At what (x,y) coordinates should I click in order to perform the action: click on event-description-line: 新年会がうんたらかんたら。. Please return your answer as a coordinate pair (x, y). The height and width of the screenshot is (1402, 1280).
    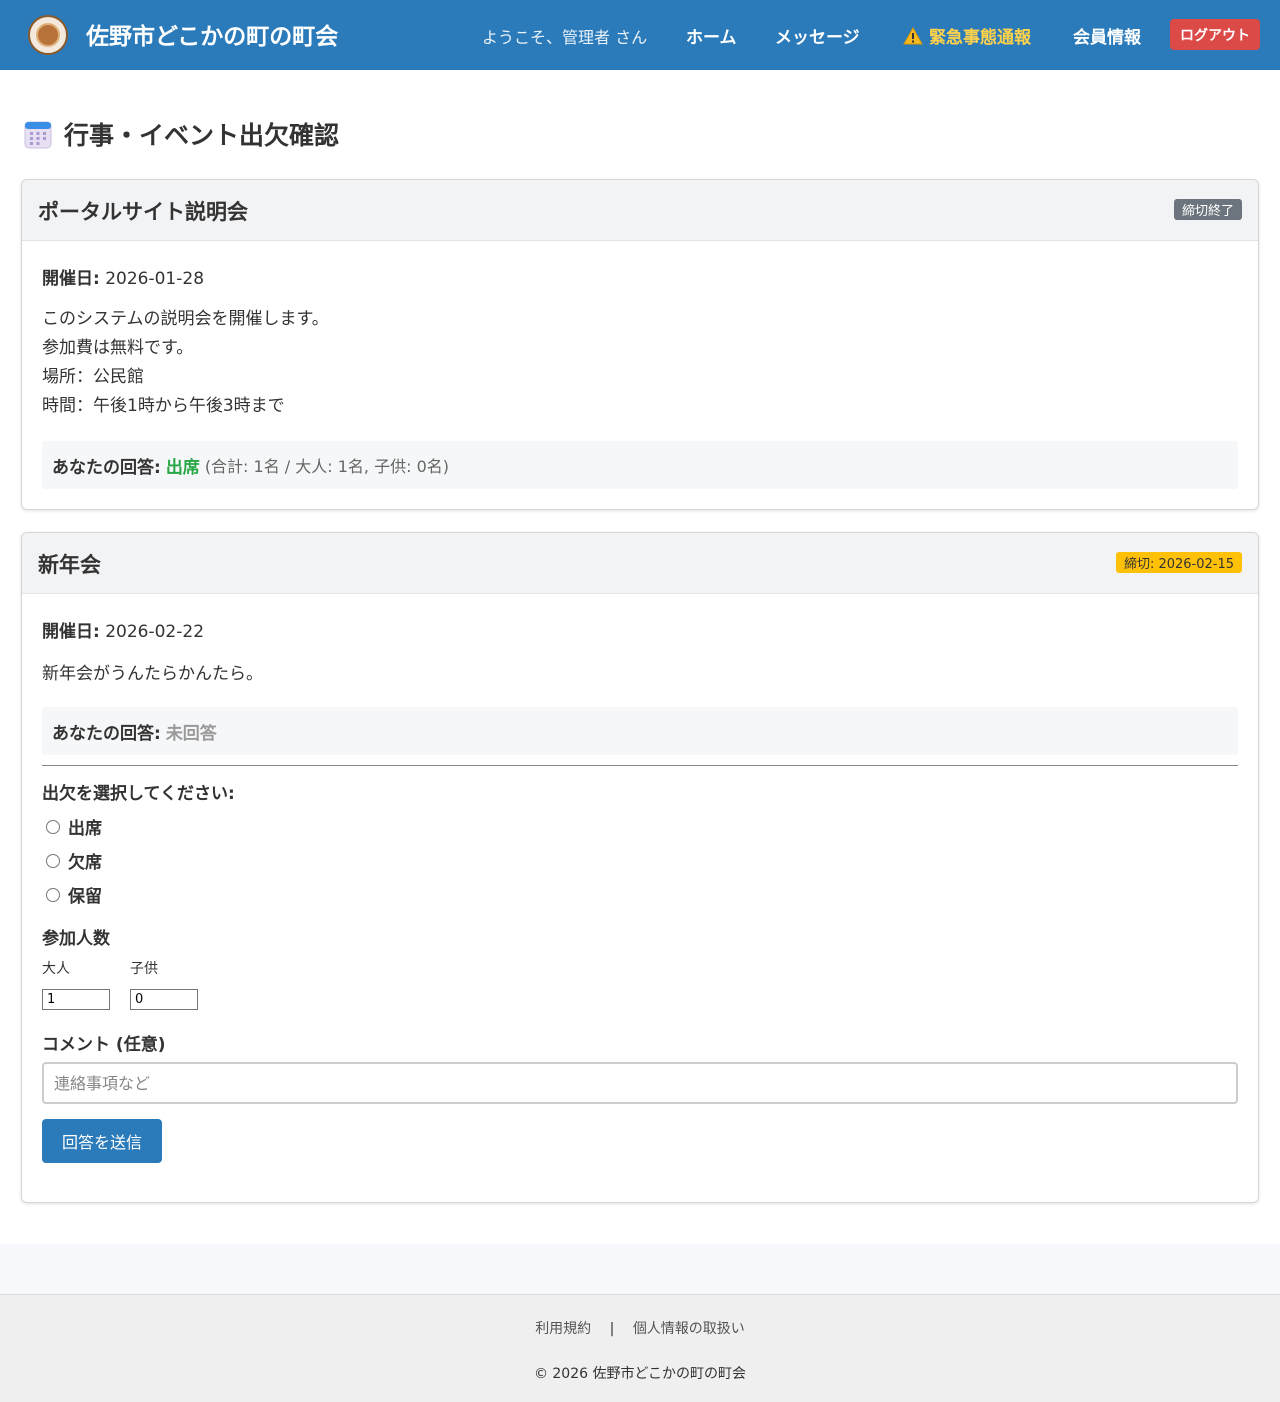
    Looking at the image, I should click on (152, 674).